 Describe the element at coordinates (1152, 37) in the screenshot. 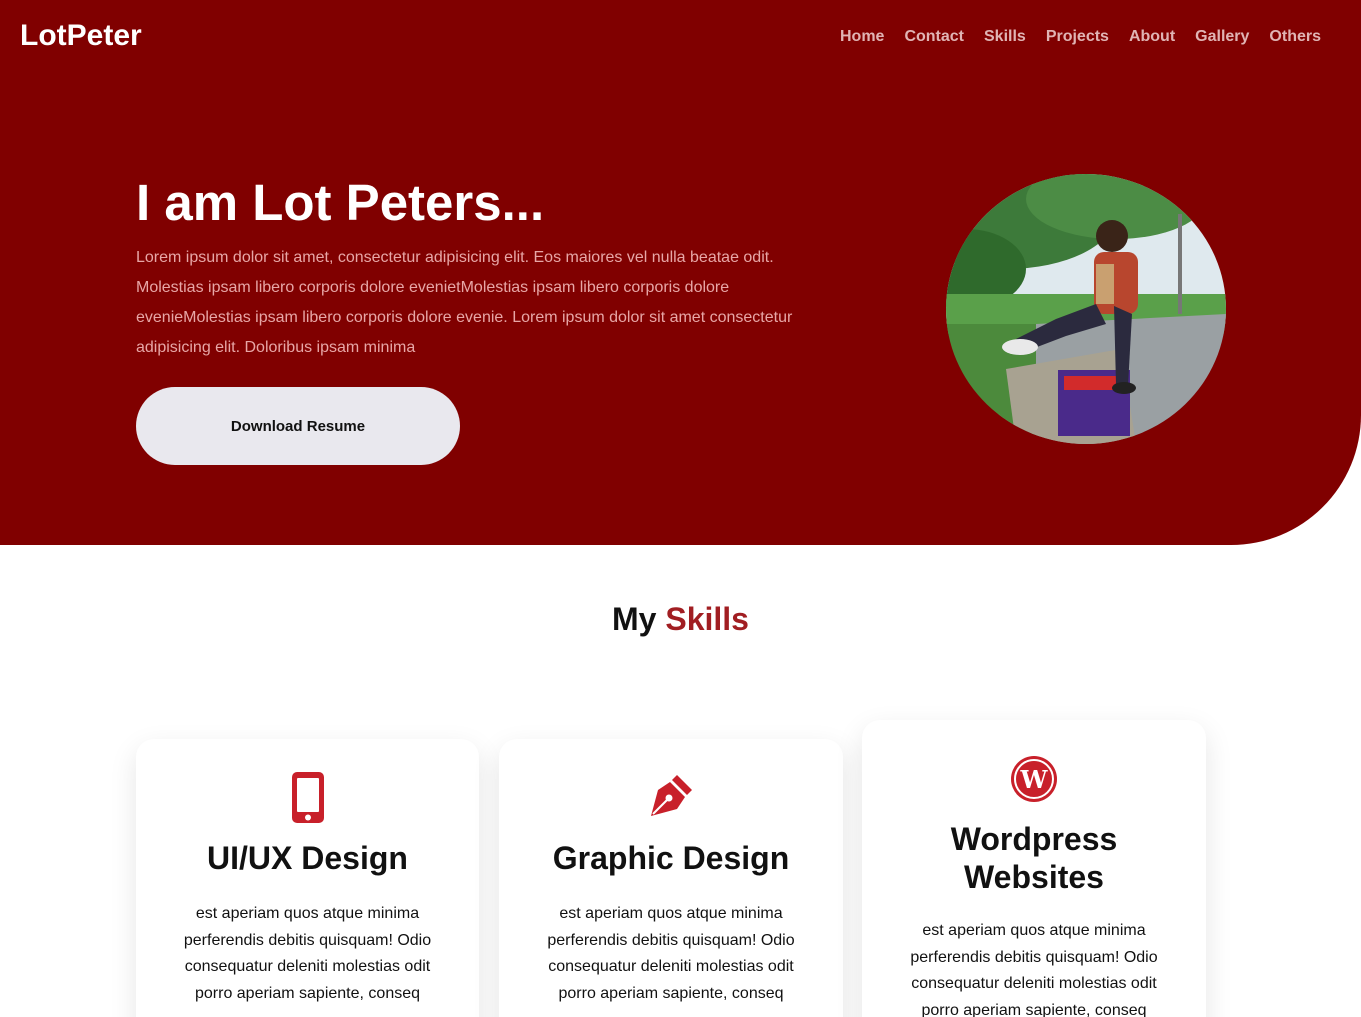

I see `nav-about: About` at that location.